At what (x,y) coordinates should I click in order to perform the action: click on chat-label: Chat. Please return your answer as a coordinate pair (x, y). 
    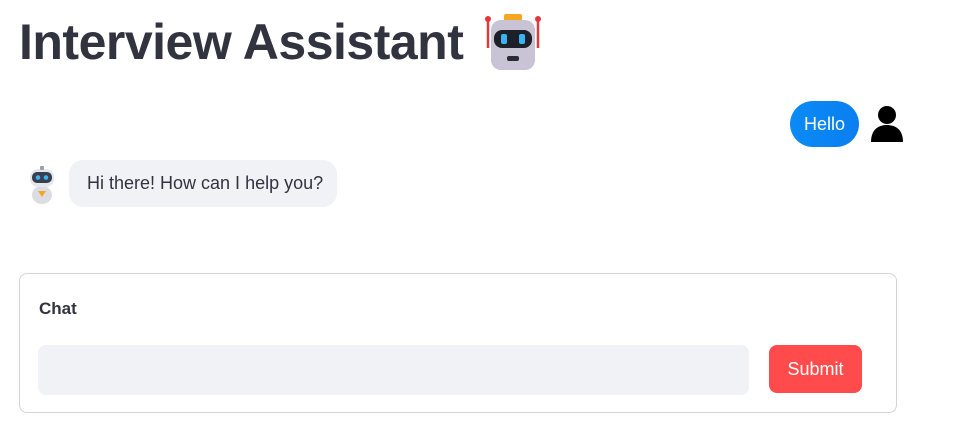
    Looking at the image, I should click on (58, 308).